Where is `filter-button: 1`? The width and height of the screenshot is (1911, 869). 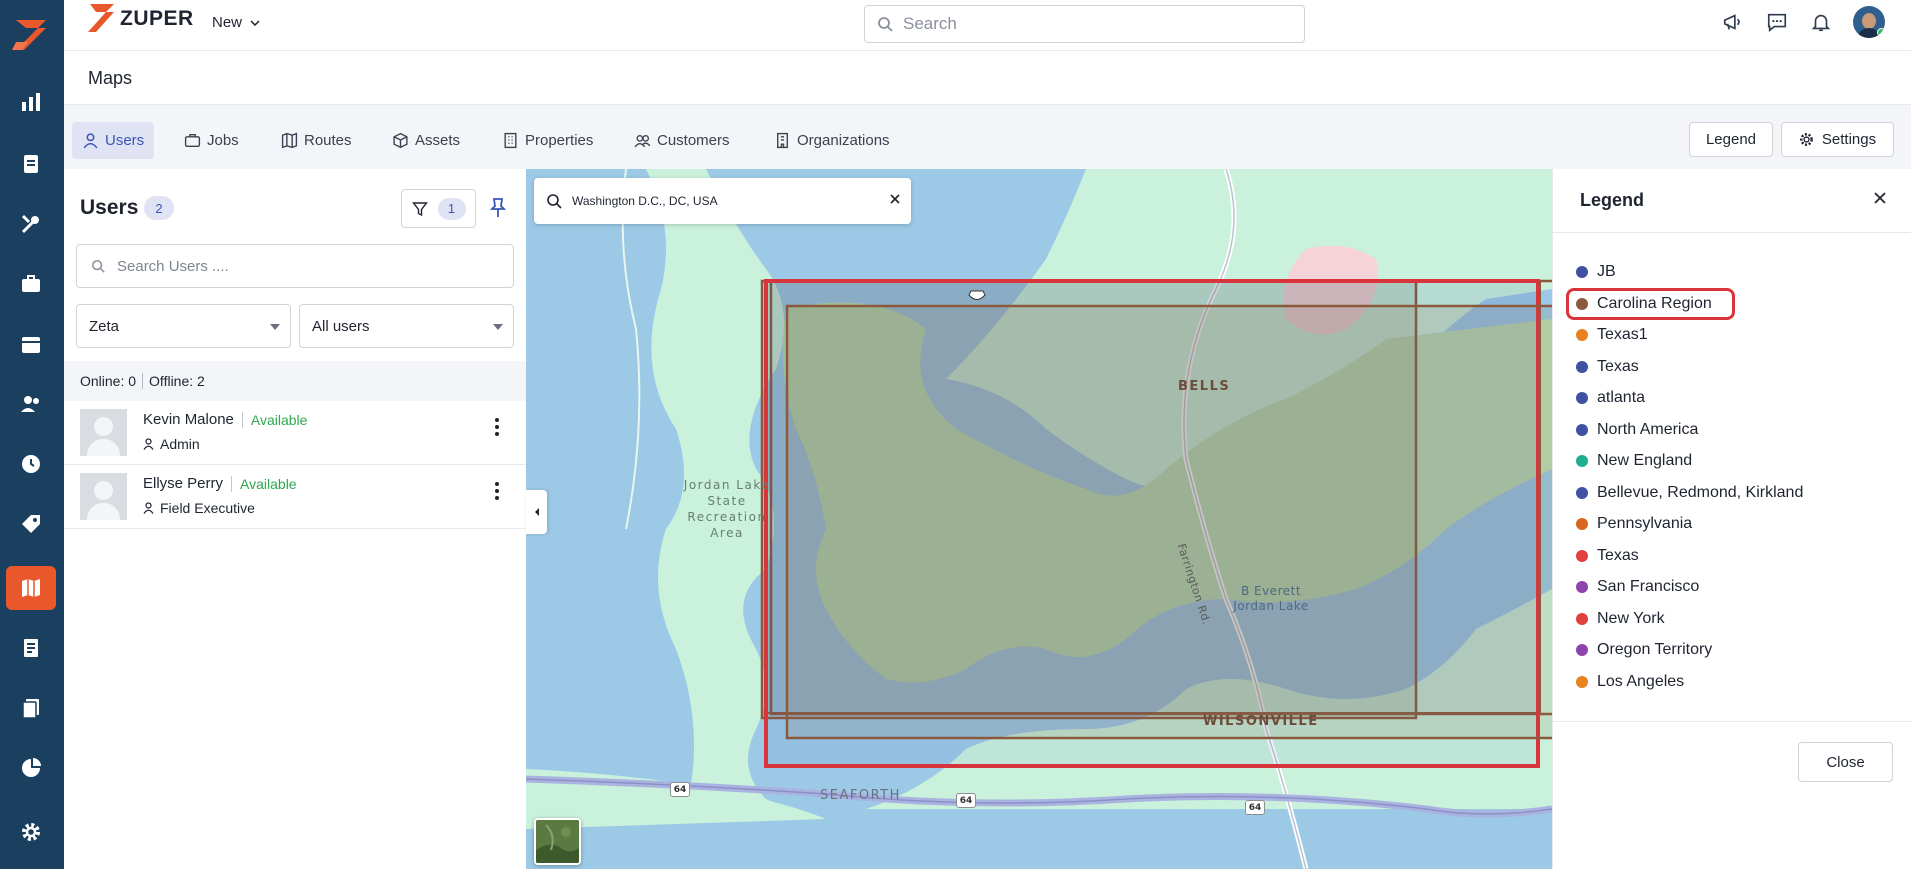 filter-button: 1 is located at coordinates (438, 208).